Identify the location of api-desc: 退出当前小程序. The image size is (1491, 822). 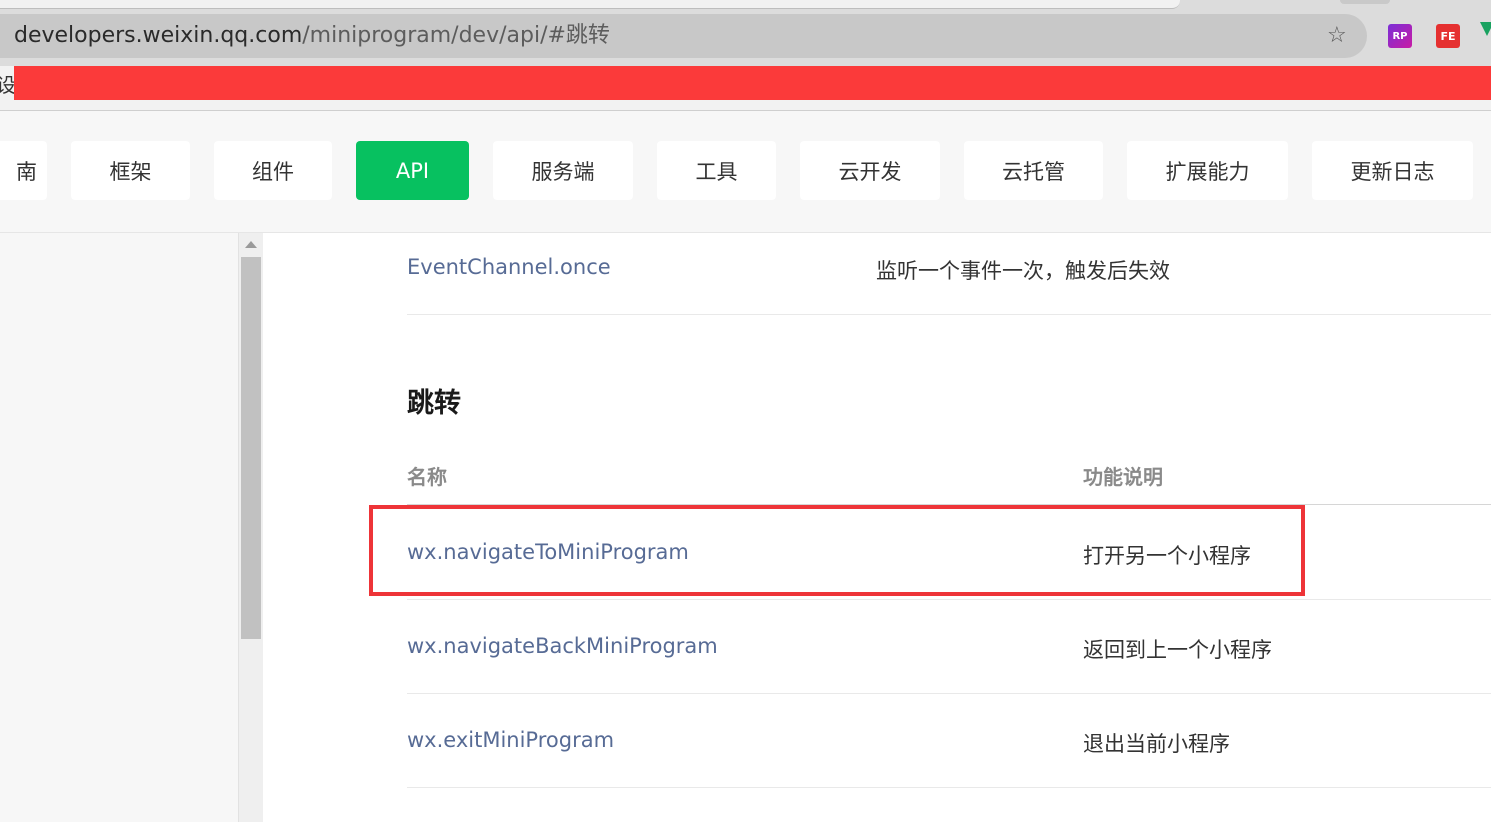
(1156, 744).